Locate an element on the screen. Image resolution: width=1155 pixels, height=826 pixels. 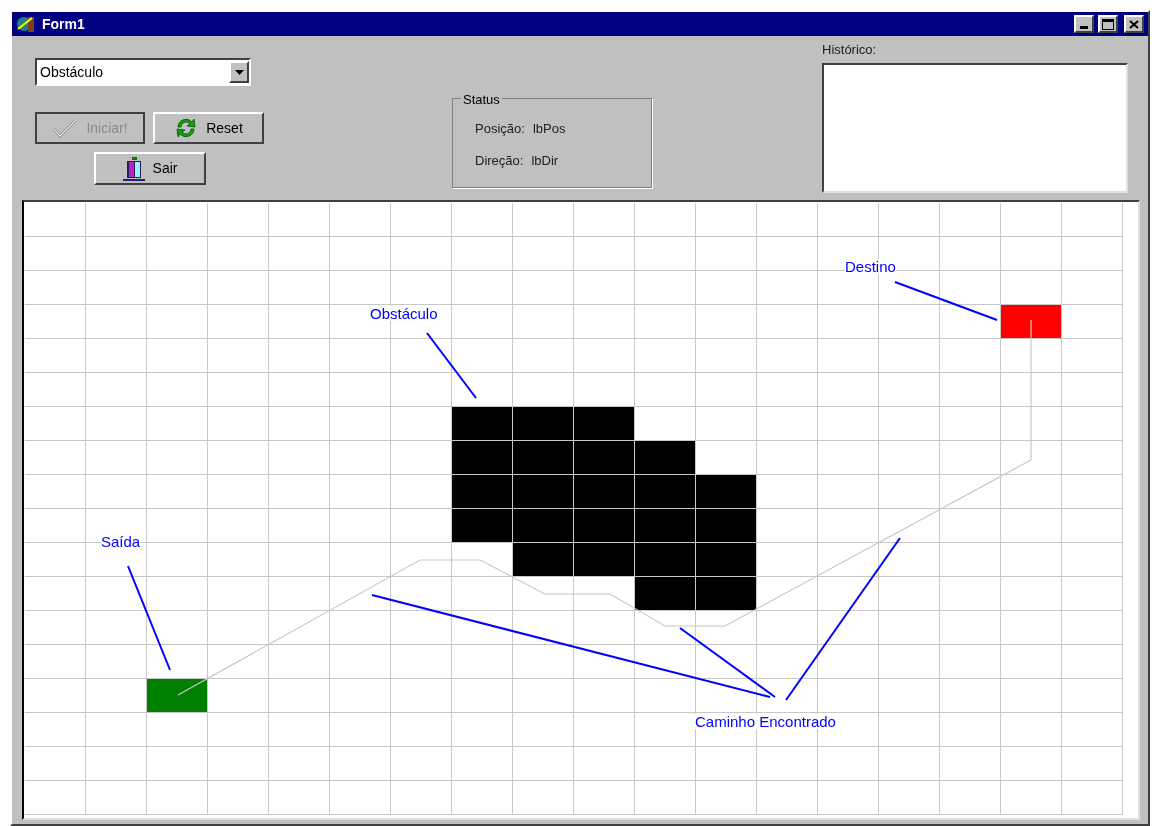
close-icon is located at coordinates (1134, 24).